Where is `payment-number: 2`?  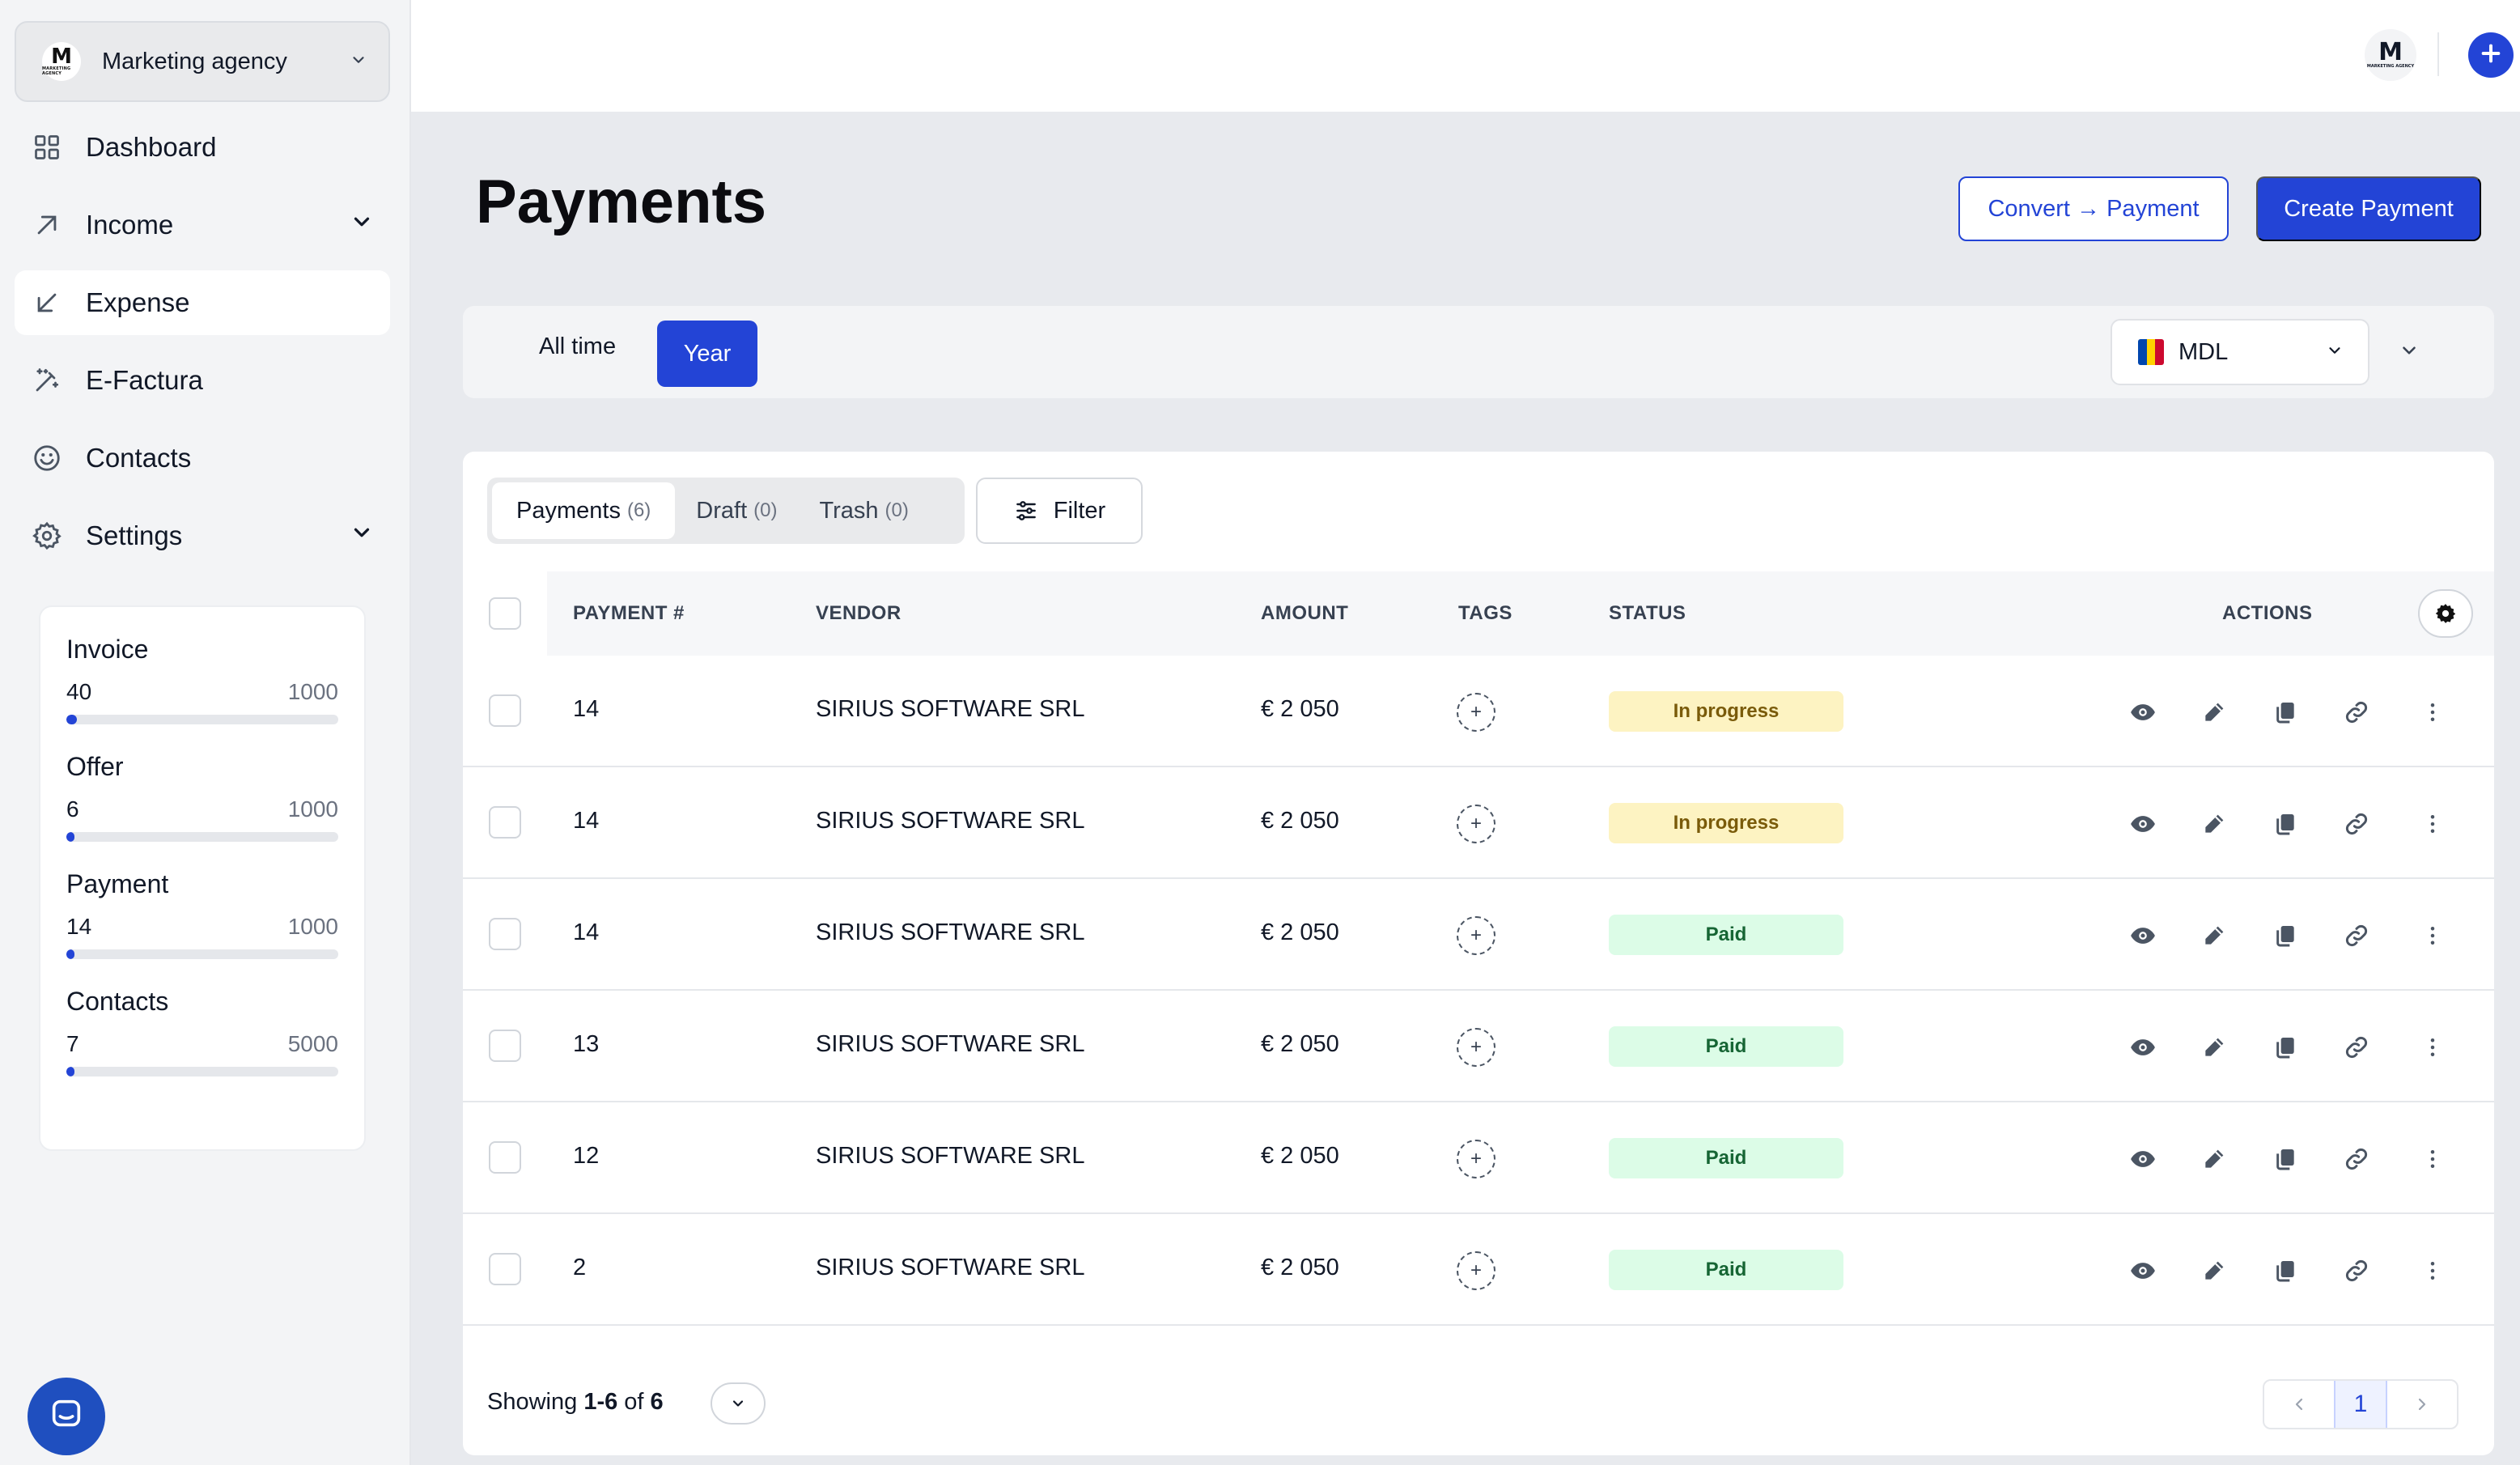 payment-number: 2 is located at coordinates (580, 1268).